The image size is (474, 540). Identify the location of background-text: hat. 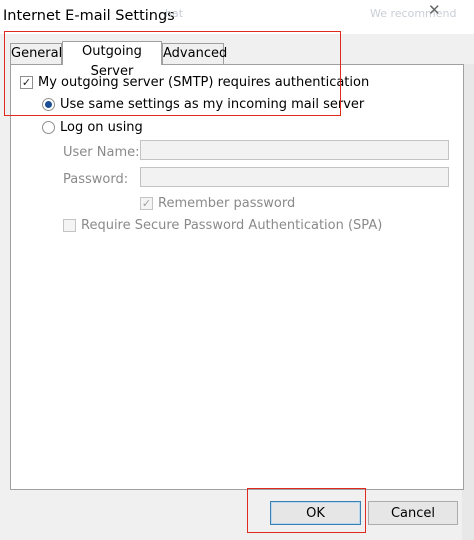
(174, 13).